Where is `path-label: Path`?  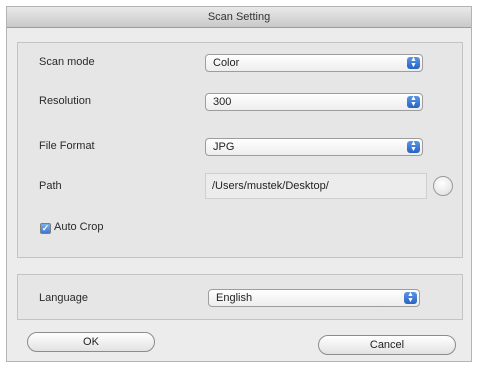
path-label: Path is located at coordinates (50, 186).